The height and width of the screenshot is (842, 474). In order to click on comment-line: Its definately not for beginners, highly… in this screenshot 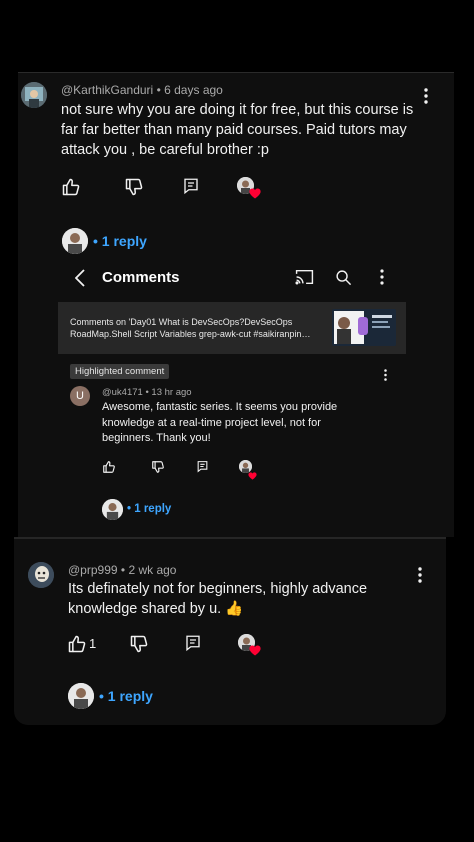, I will do `click(218, 589)`.